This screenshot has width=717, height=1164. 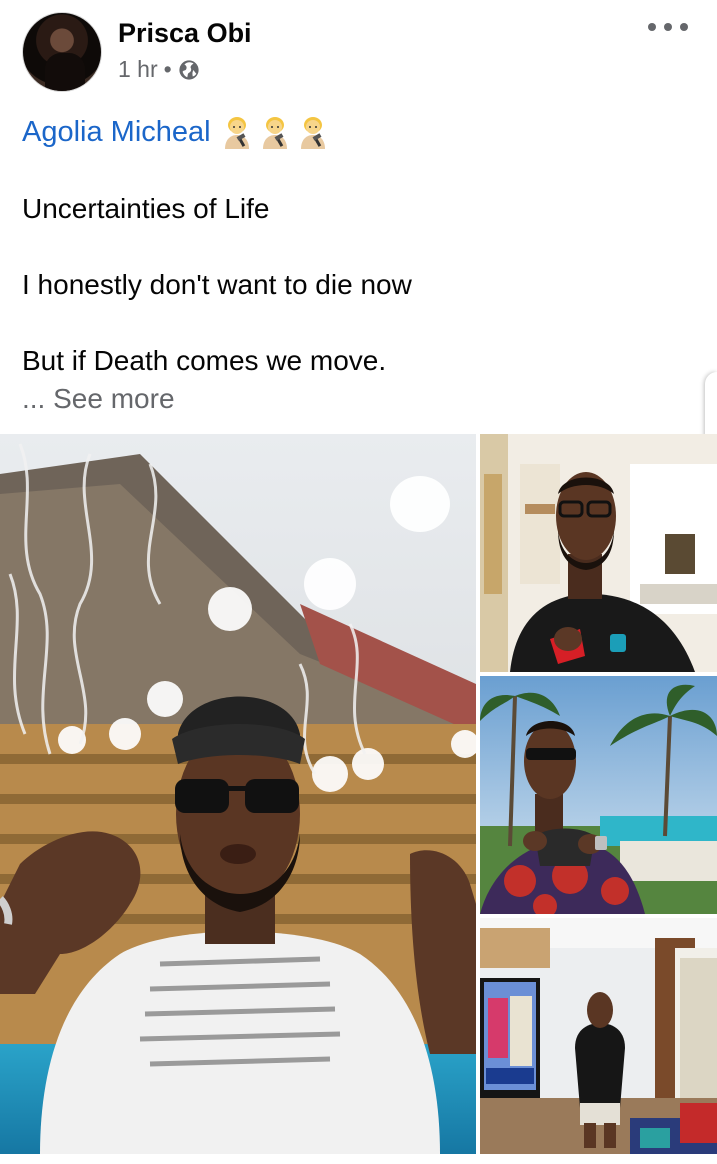 I want to click on post-text-line: But if Death comes we move., so click(x=204, y=360).